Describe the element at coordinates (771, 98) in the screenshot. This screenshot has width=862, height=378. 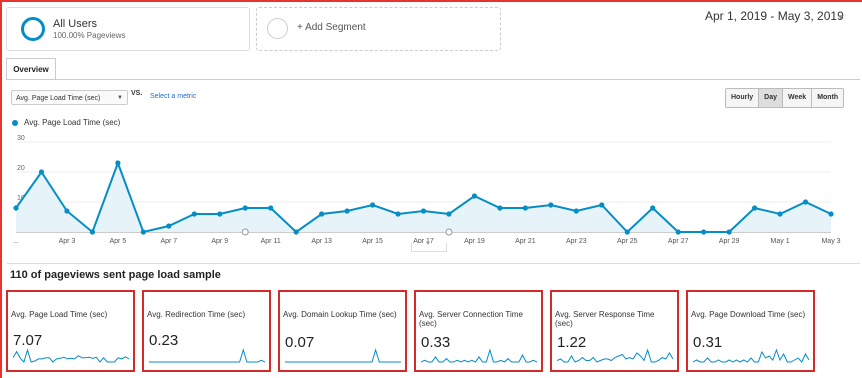
I see `granularity-day: Day` at that location.